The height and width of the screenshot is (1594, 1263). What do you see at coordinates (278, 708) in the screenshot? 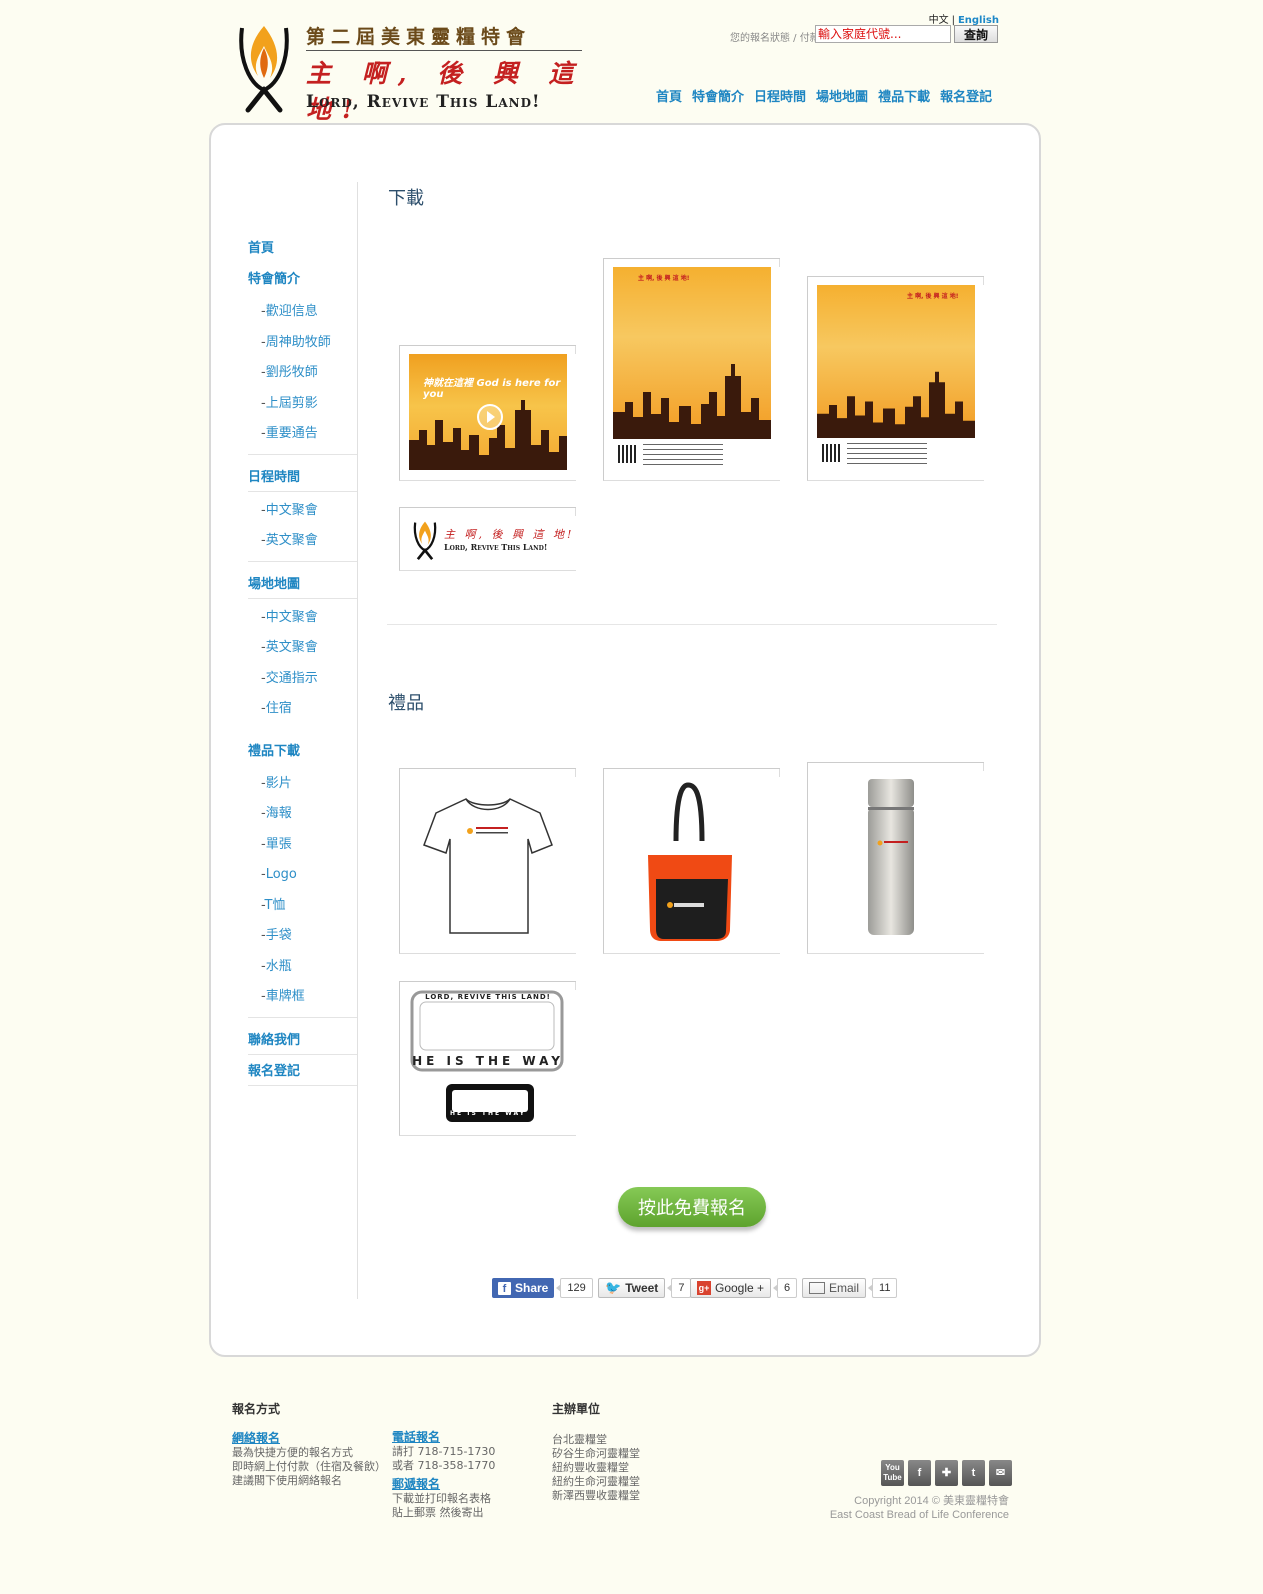
I see `sidebar-sub-label: 住宿` at bounding box center [278, 708].